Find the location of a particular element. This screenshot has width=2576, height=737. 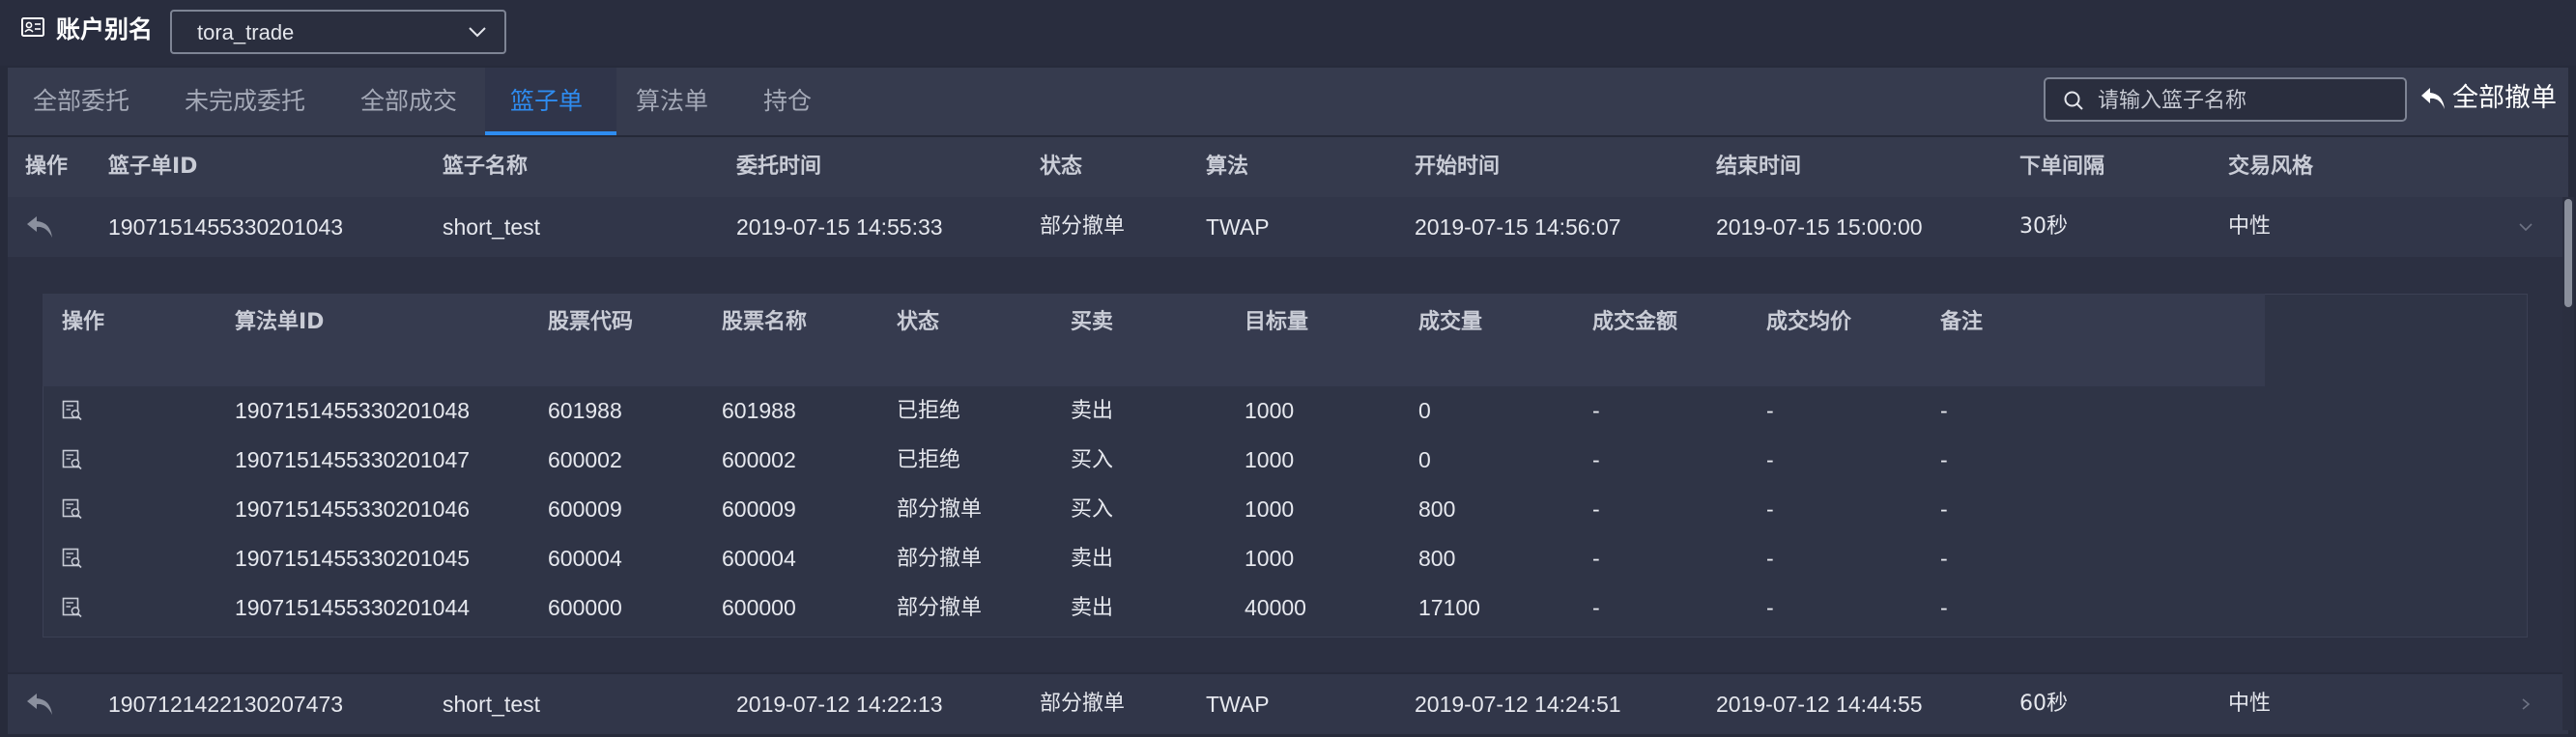

cancel-all-button: 全部撤单 is located at coordinates (2488, 99).